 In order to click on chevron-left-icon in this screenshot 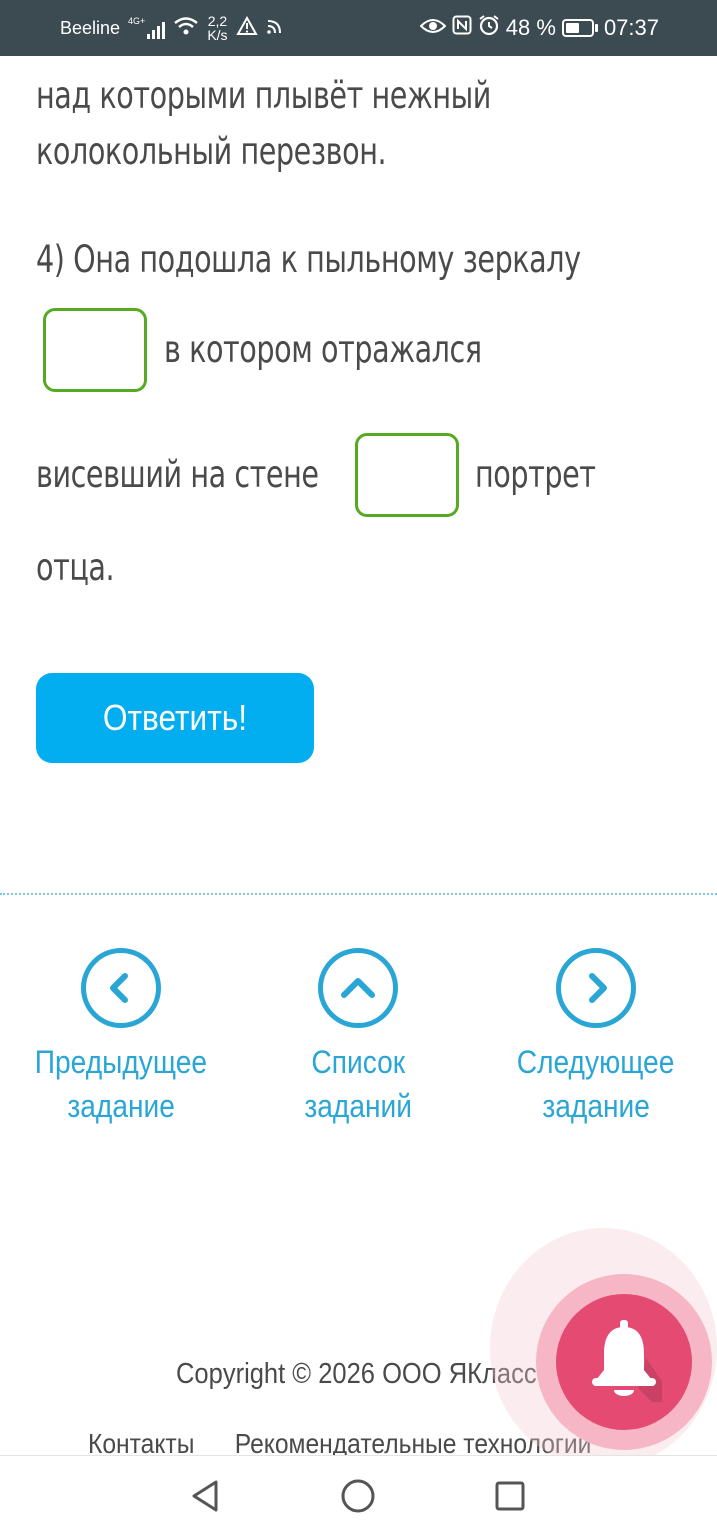, I will do `click(121, 988)`.